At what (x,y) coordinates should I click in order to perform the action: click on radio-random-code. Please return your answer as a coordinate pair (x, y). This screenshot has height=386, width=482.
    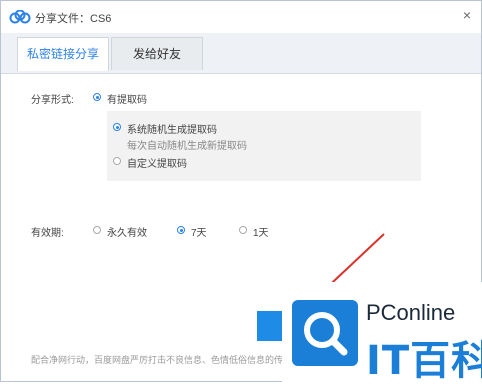
    Looking at the image, I should click on (117, 127).